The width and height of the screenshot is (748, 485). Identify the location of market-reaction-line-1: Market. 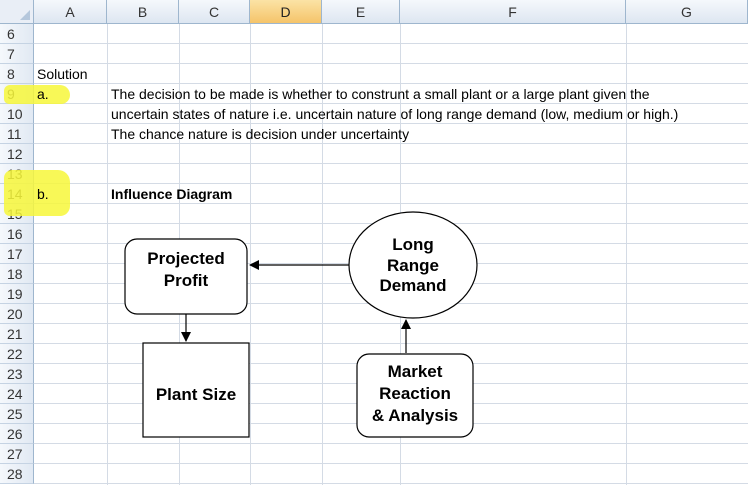
(415, 371).